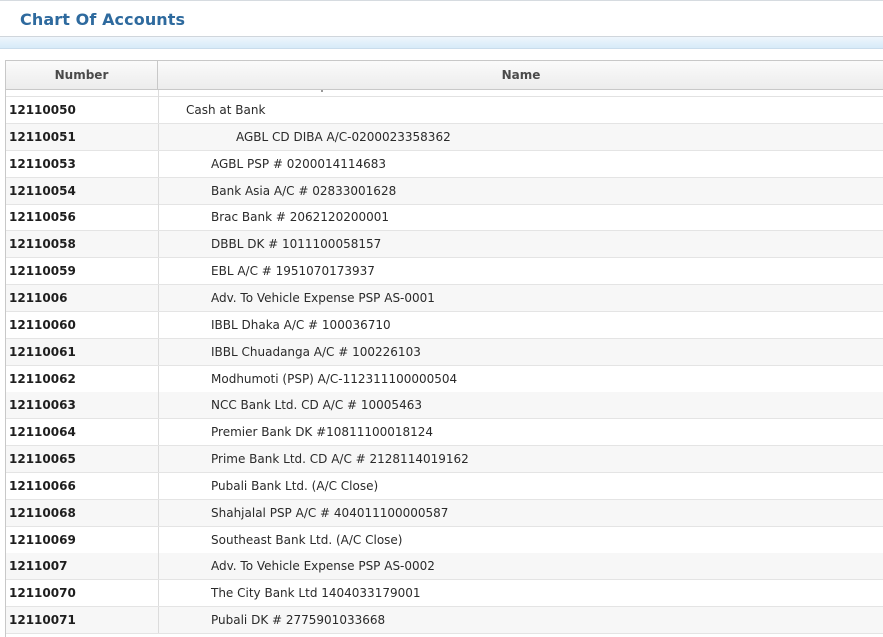 This screenshot has width=883, height=637. Describe the element at coordinates (444, 93) in the screenshot. I see `partial-row` at that location.